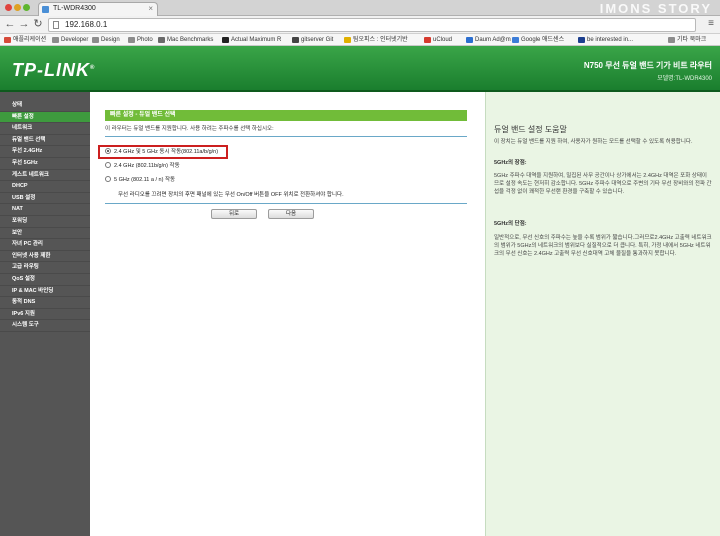  I want to click on bookmark-item: Actual Maximum R, so click(251, 40).